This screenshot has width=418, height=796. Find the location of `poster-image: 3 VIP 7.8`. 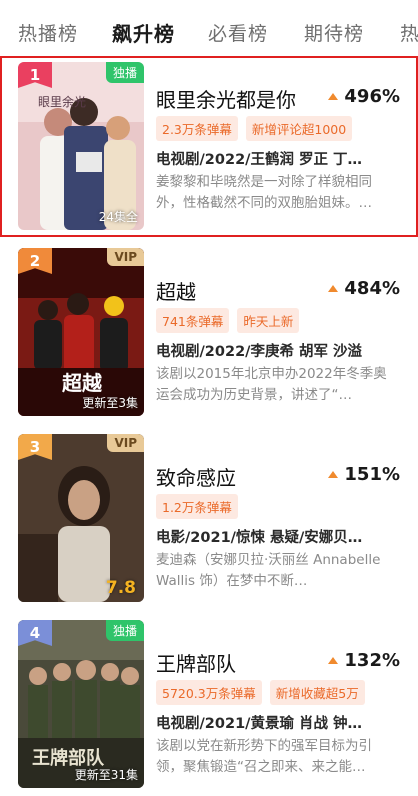

poster-image: 3 VIP 7.8 is located at coordinates (81, 518).